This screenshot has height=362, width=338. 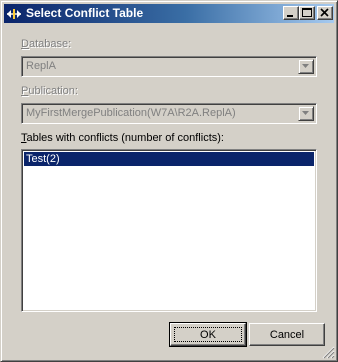 What do you see at coordinates (169, 66) in the screenshot?
I see `database-combobox: ReplA` at bounding box center [169, 66].